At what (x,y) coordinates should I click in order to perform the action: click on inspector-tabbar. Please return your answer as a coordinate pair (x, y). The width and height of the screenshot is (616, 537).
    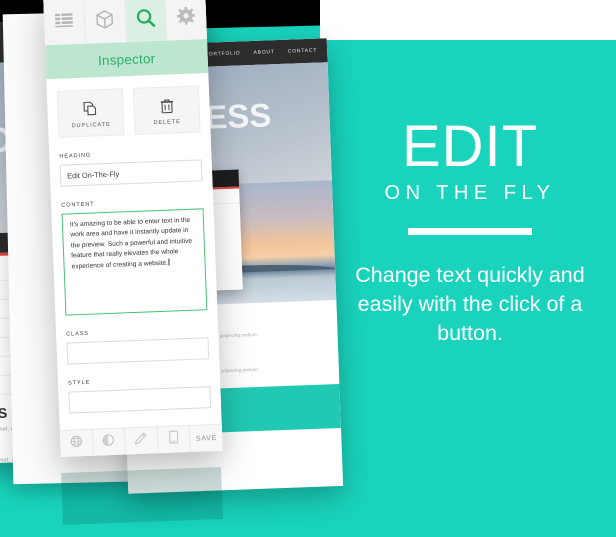
    Looking at the image, I should click on (125, 23).